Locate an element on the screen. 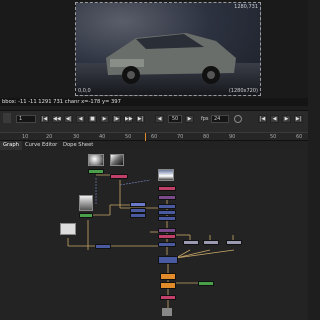 Image resolution: width=320 pixels, height=320 pixels. editor-tabs: Graph Curve Editor Dope Sheet is located at coordinates (154, 145).